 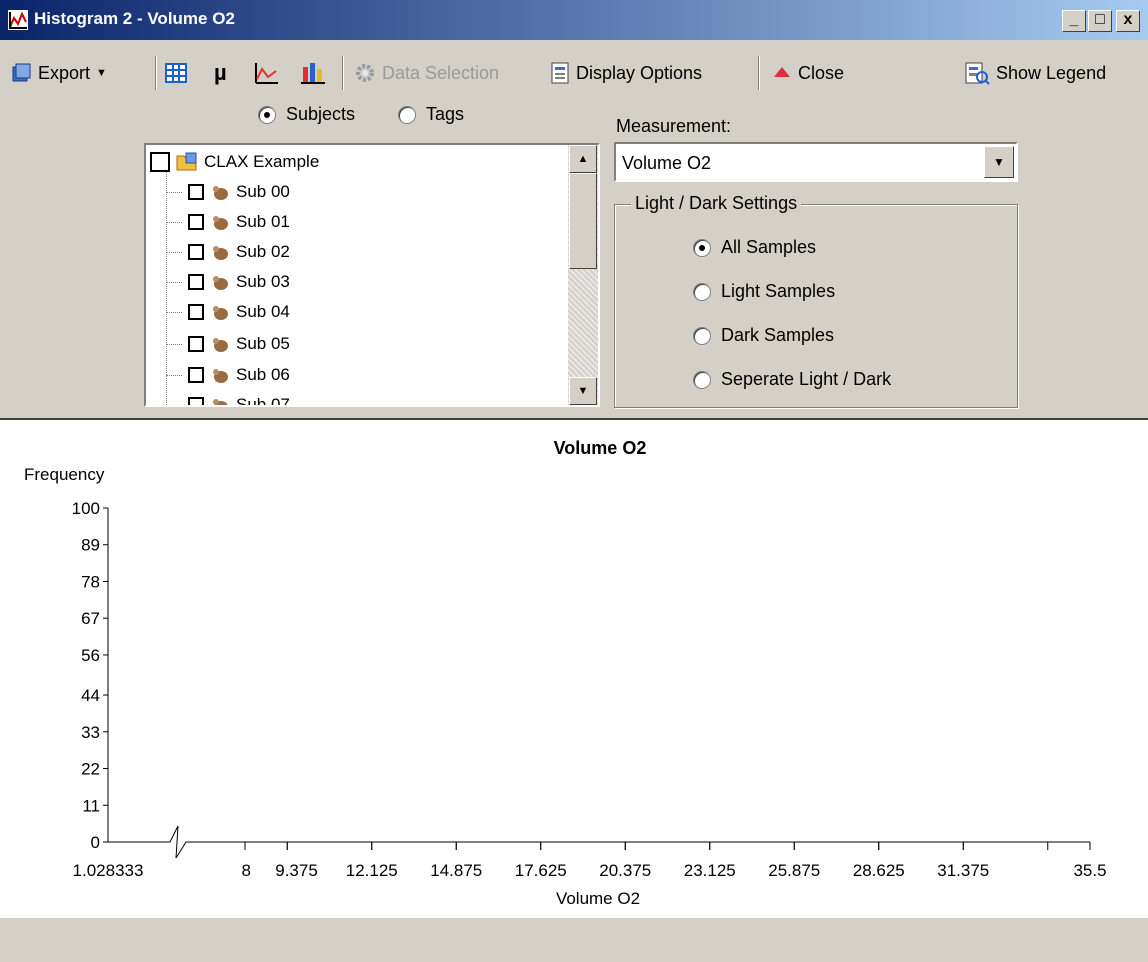 What do you see at coordinates (574, 939) in the screenshot?
I see `status-area` at bounding box center [574, 939].